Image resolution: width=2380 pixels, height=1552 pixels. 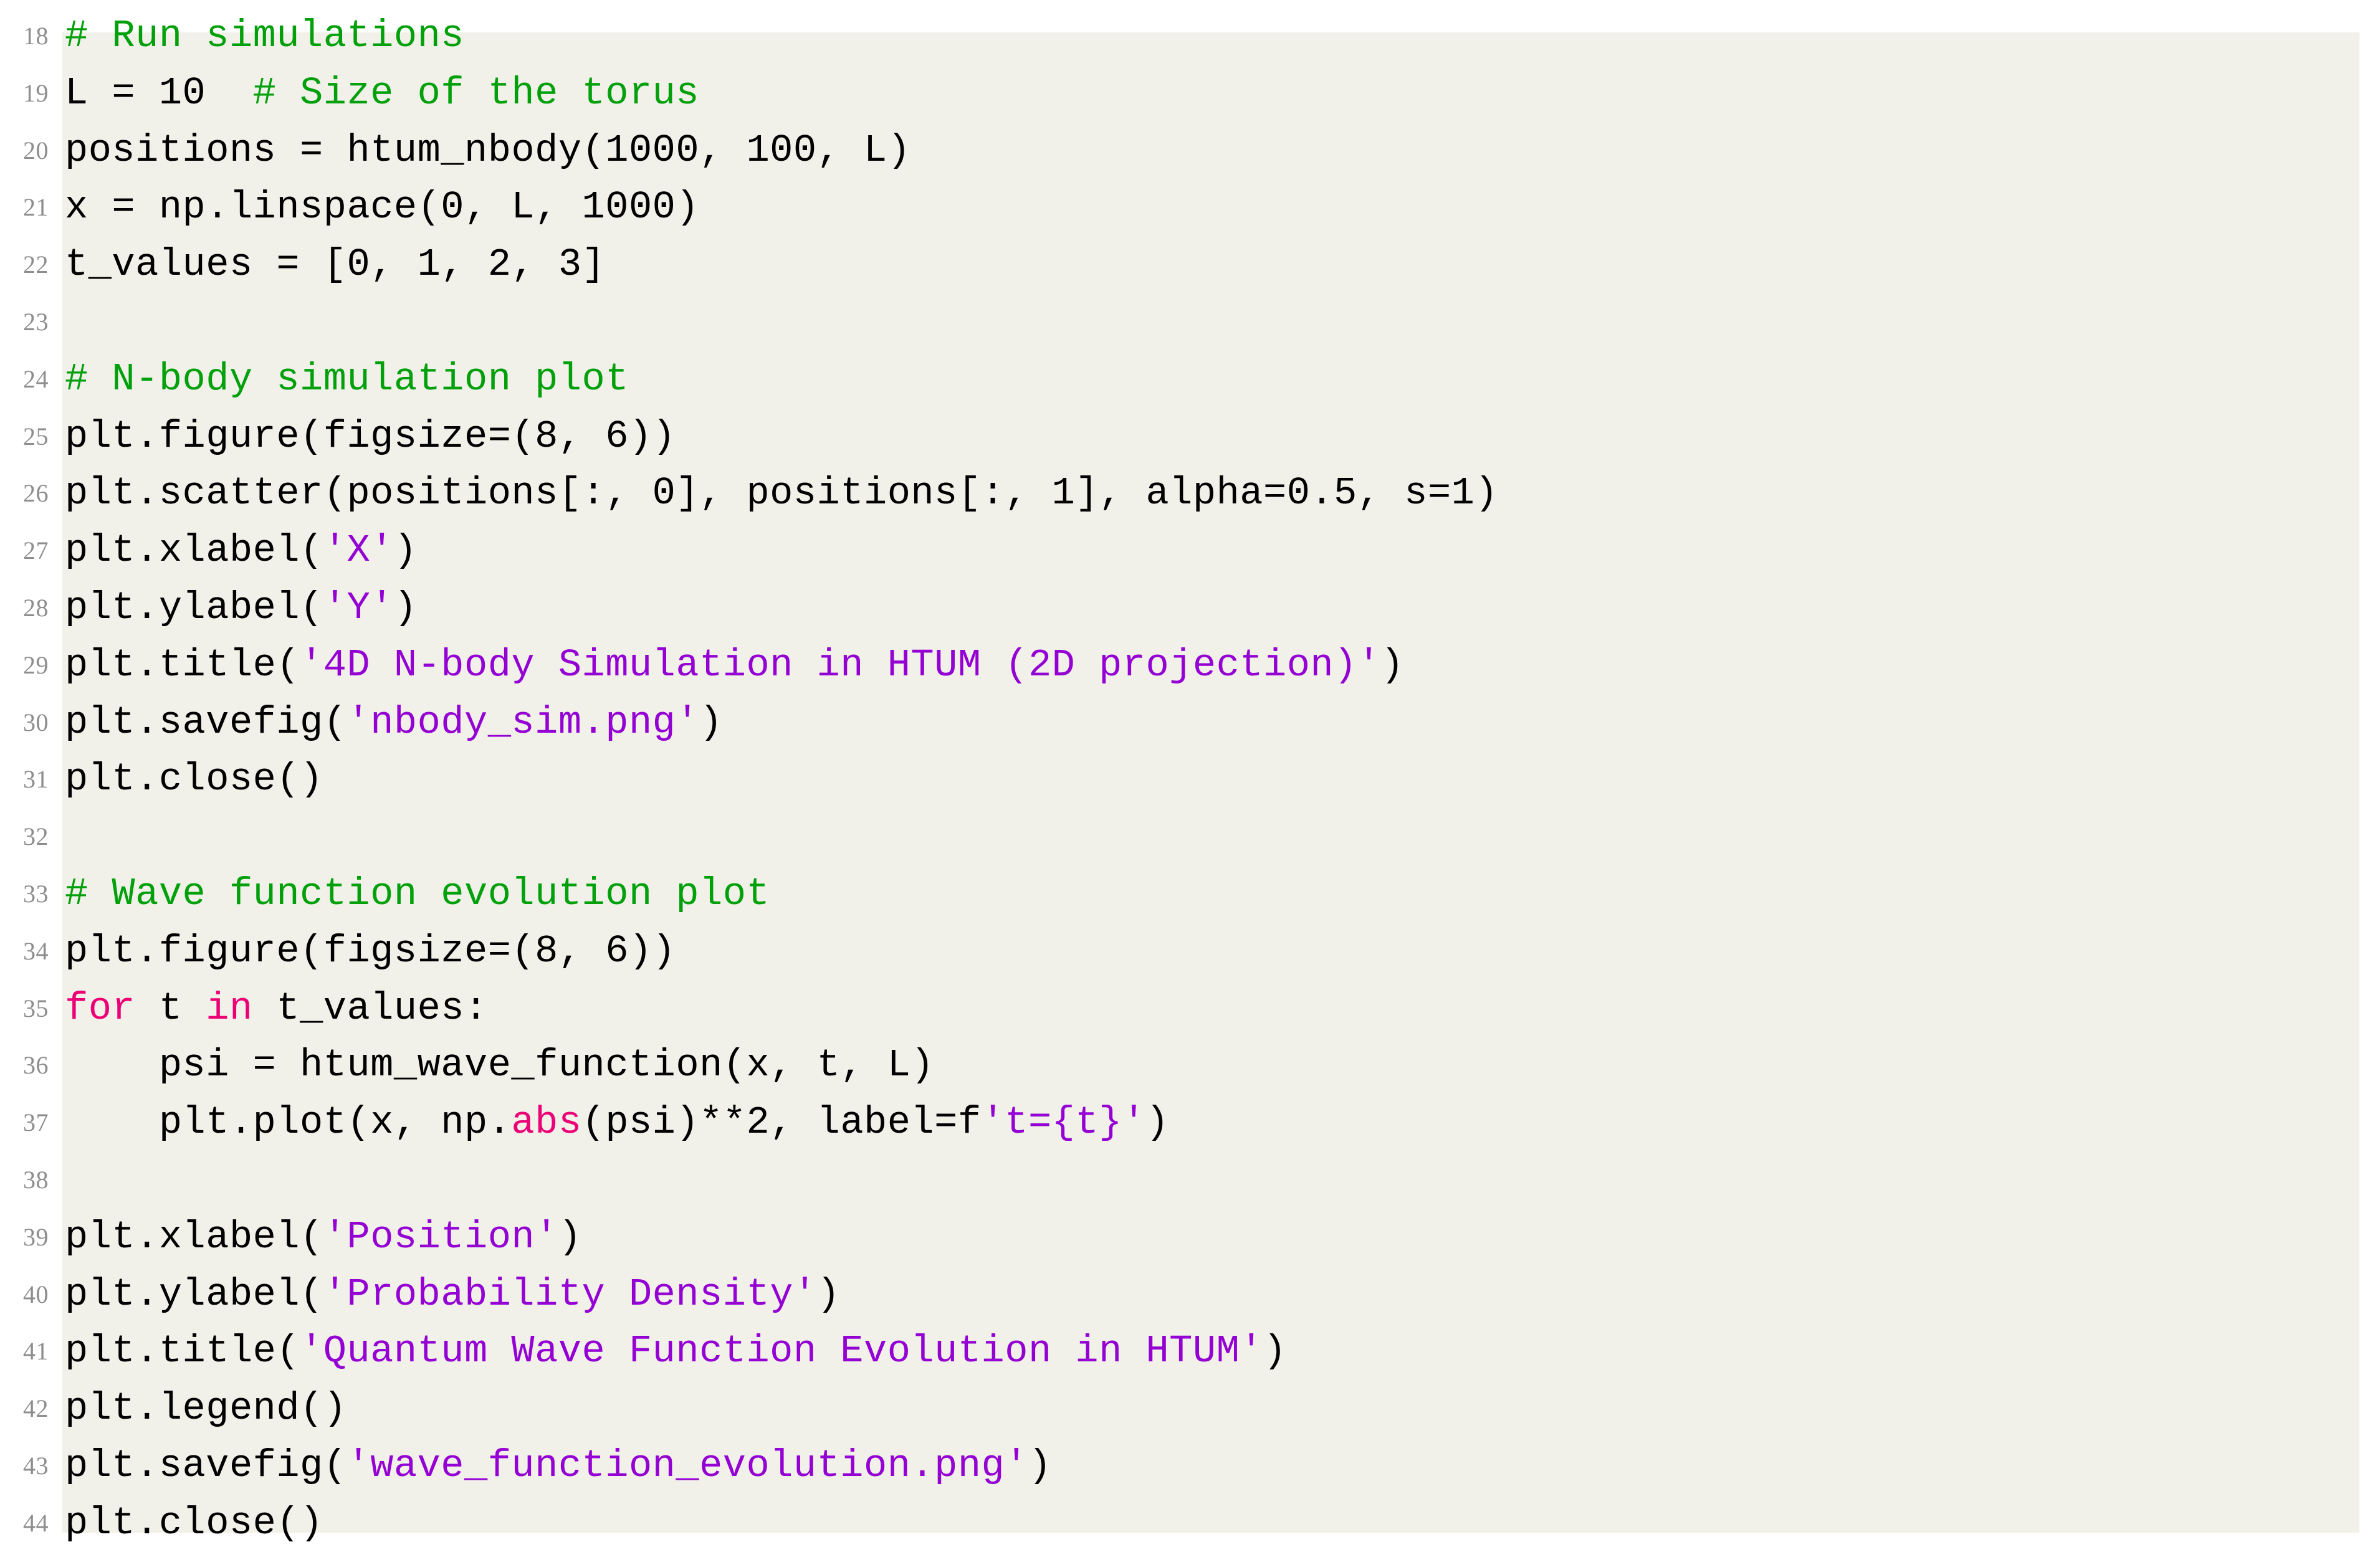 What do you see at coordinates (1190, 608) in the screenshot?
I see `code-line: 28 plt.ylabel('Y')` at bounding box center [1190, 608].